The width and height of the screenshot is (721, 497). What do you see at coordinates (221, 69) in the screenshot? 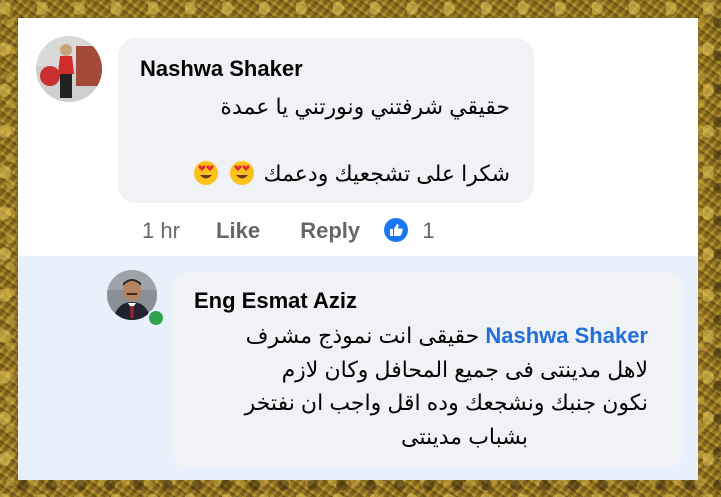
I see `comment-author: Nashwa Shaker` at bounding box center [221, 69].